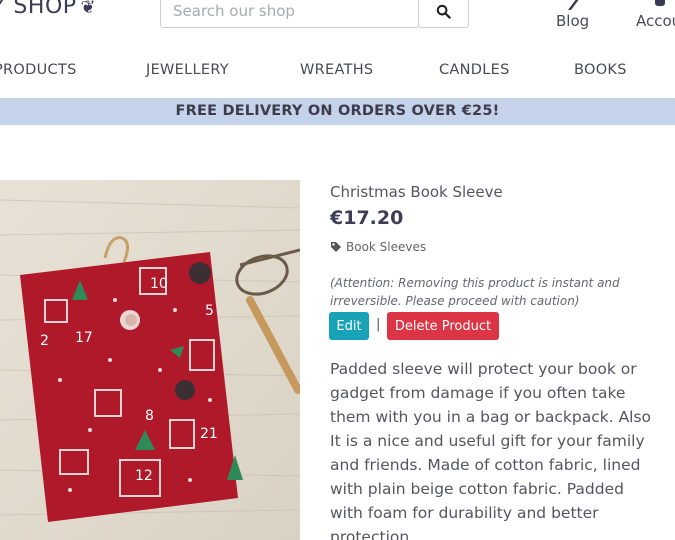 This screenshot has height=540, width=675. I want to click on leaf-icon: ❦, so click(88, 9).